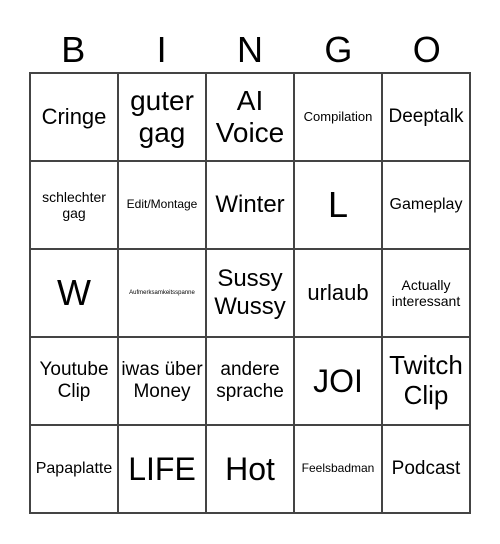 The height and width of the screenshot is (544, 500). What do you see at coordinates (338, 205) in the screenshot?
I see `bingo-cell: L` at bounding box center [338, 205].